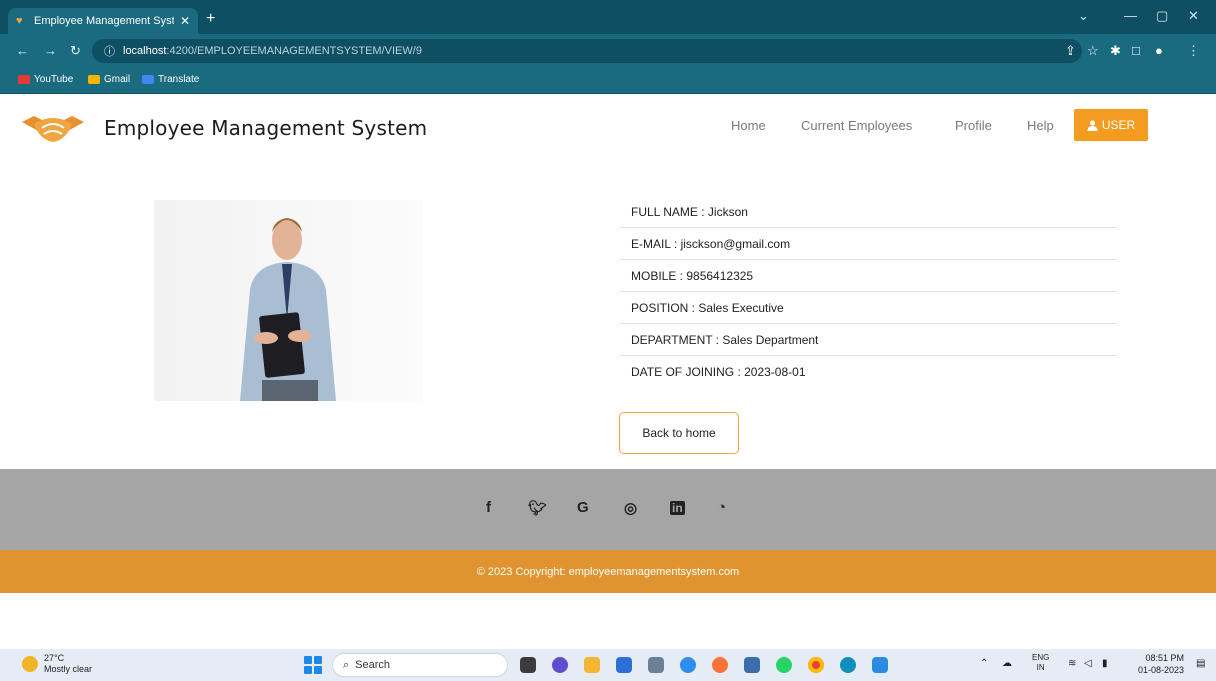 The image size is (1216, 681). I want to click on tab-title: Employee Management System, so click(104, 21).